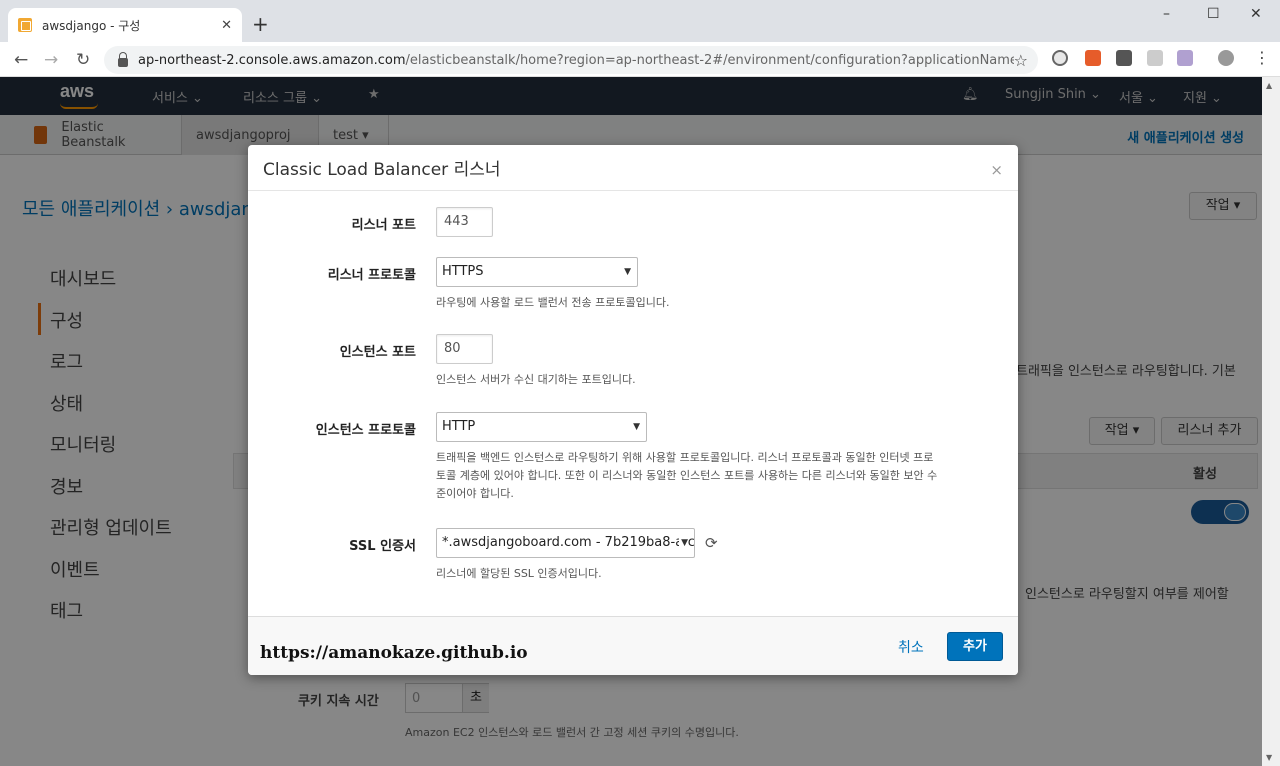 Image resolution: width=1280 pixels, height=766 pixels. Describe the element at coordinates (633, 168) in the screenshot. I see `modal-header: Classic Load Balancer 리스너 ×` at that location.